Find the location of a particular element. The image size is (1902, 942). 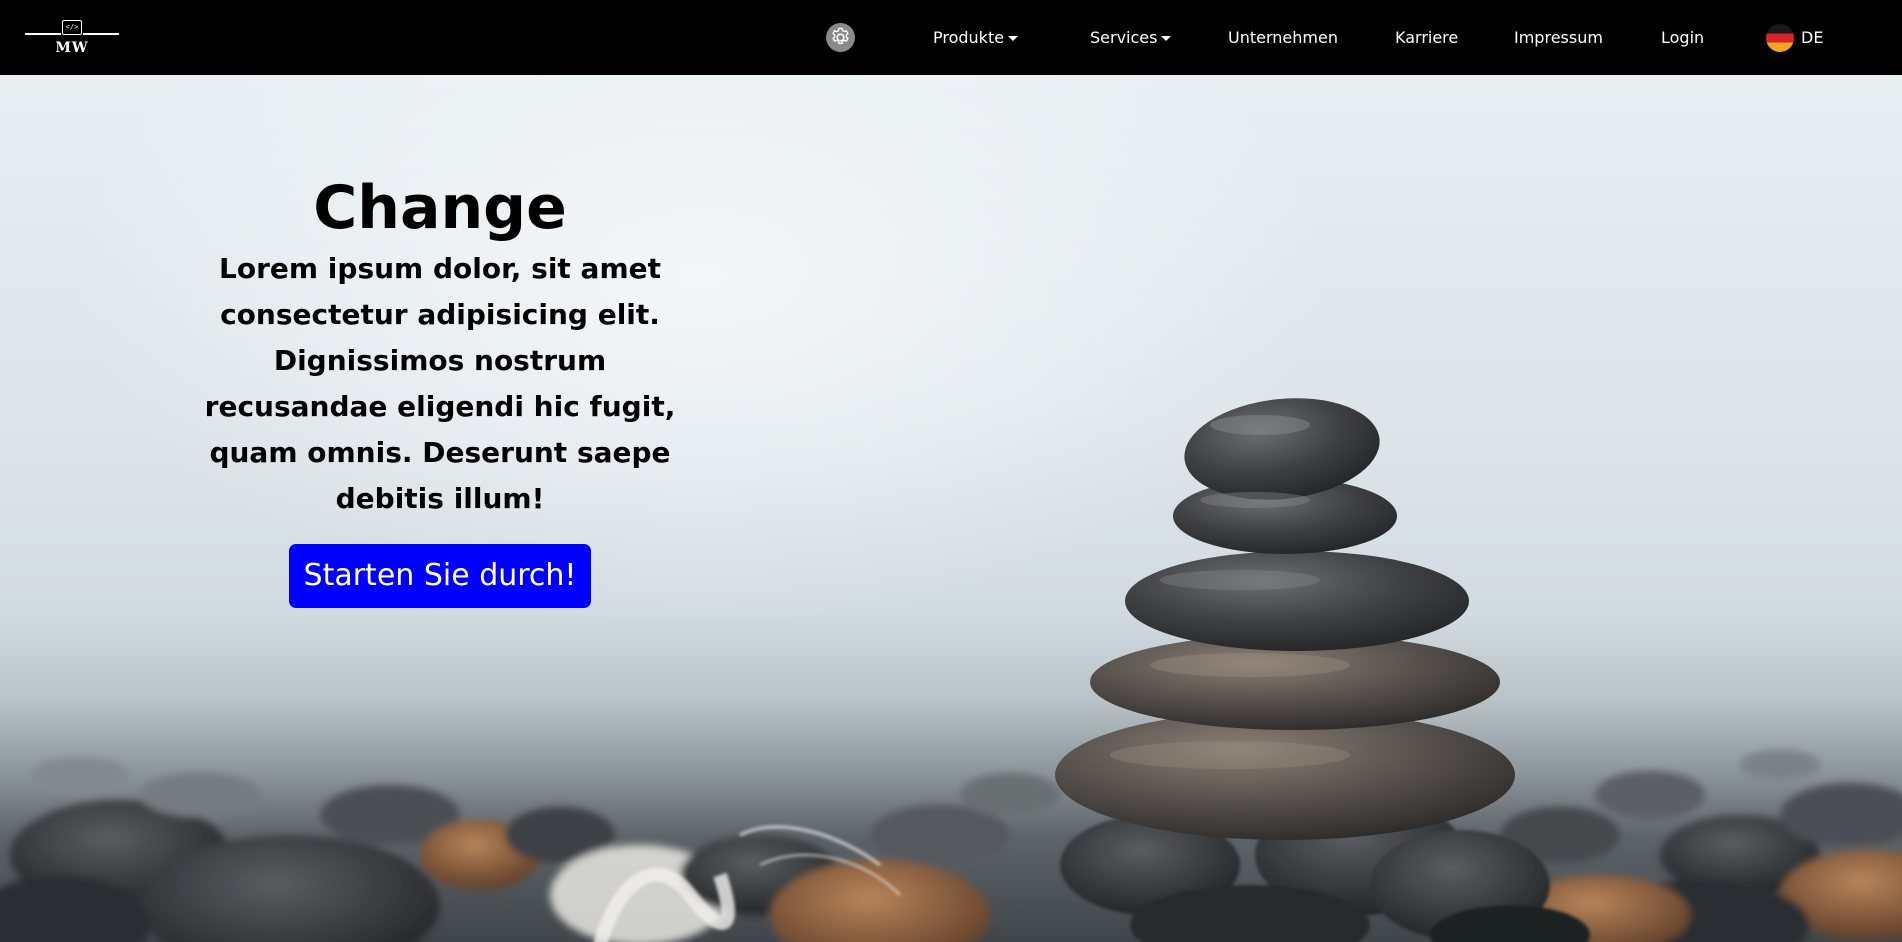

nav-produkte-label: Produkte is located at coordinates (969, 37).